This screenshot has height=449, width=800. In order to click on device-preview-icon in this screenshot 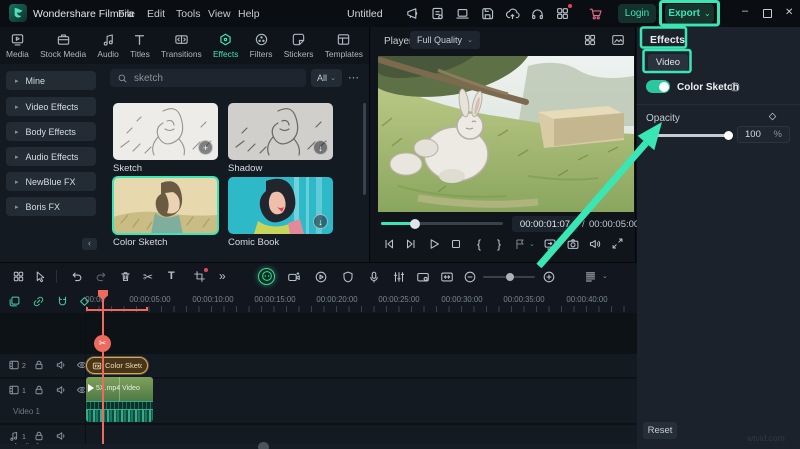, I will do `click(462, 13)`.